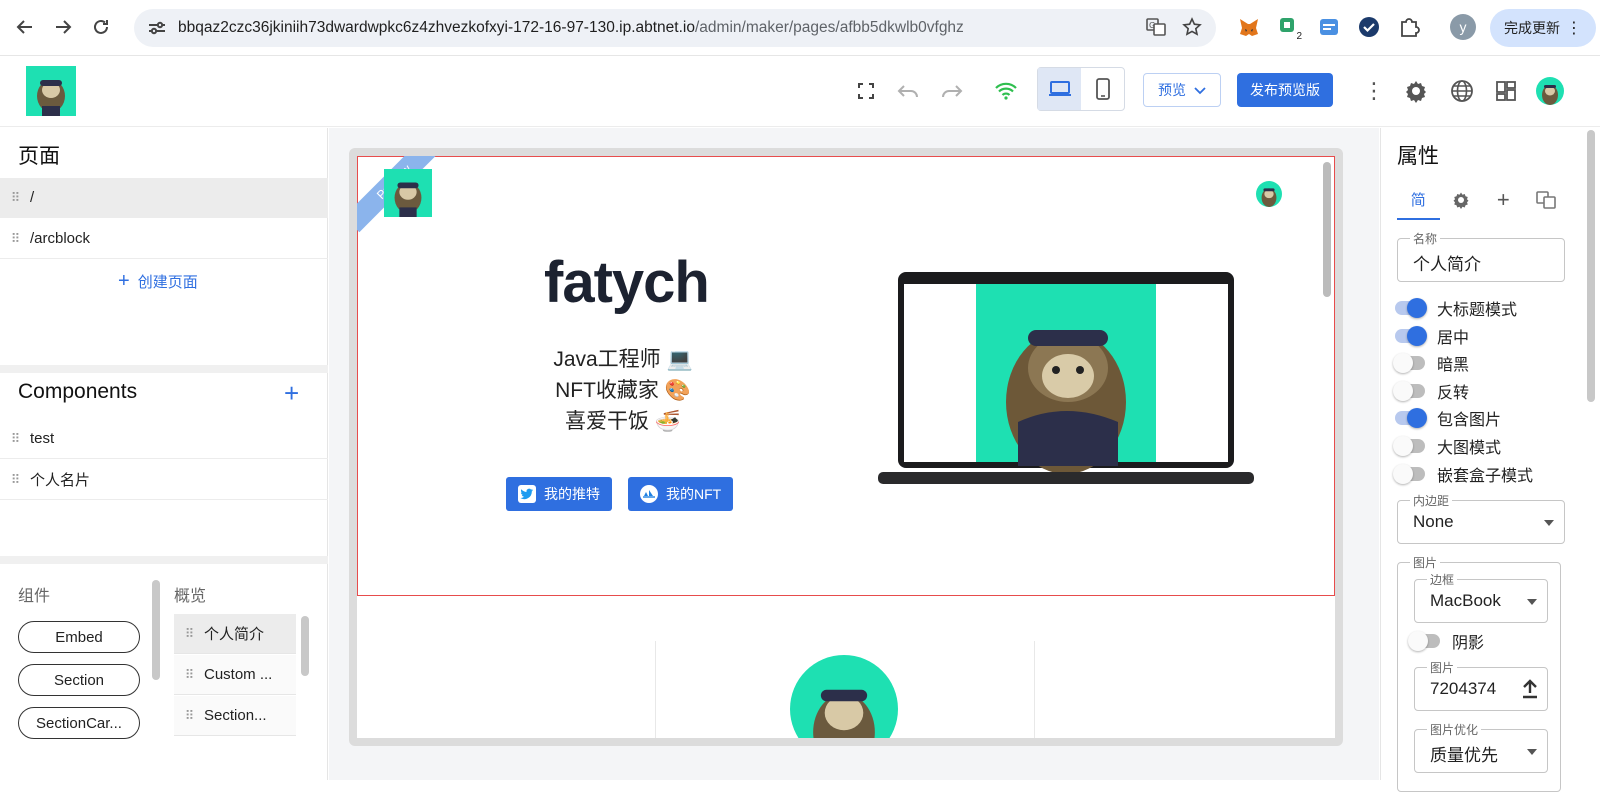  I want to click on caret-down-icon, so click(1532, 752).